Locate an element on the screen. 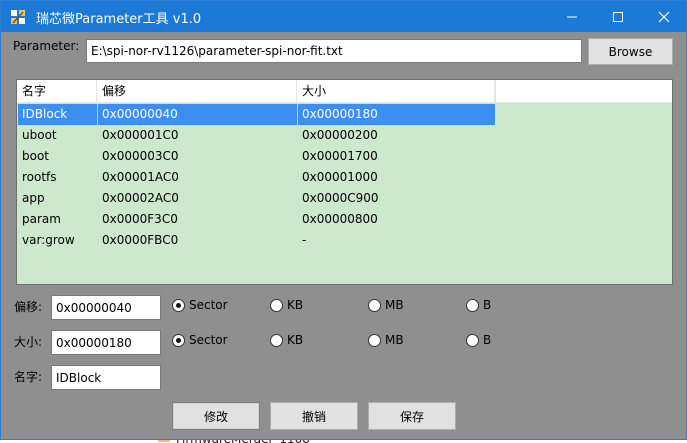 This screenshot has width=687, height=443. table-row: rootfs 0x00001AC0 0x00001000 is located at coordinates (344, 177).